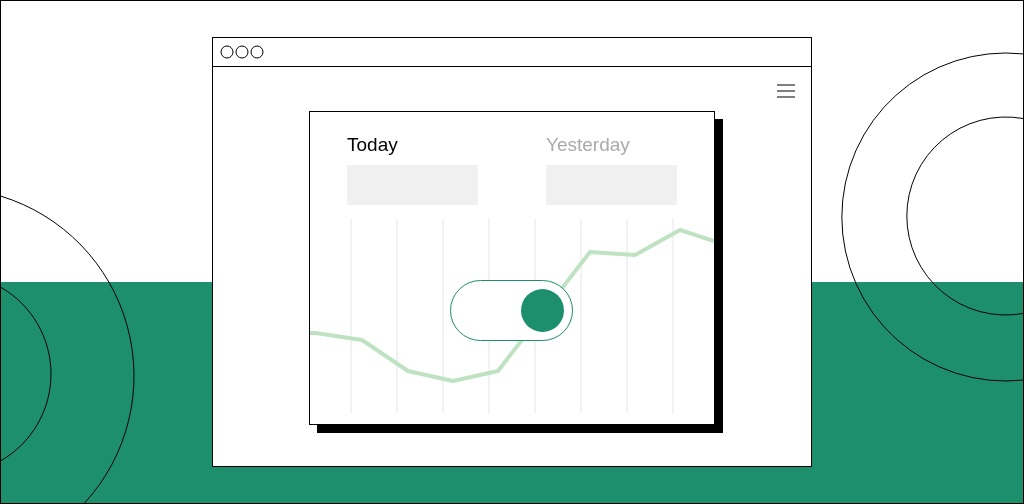 Image resolution: width=1024 pixels, height=504 pixels. What do you see at coordinates (242, 52) in the screenshot?
I see `window-controls-icon` at bounding box center [242, 52].